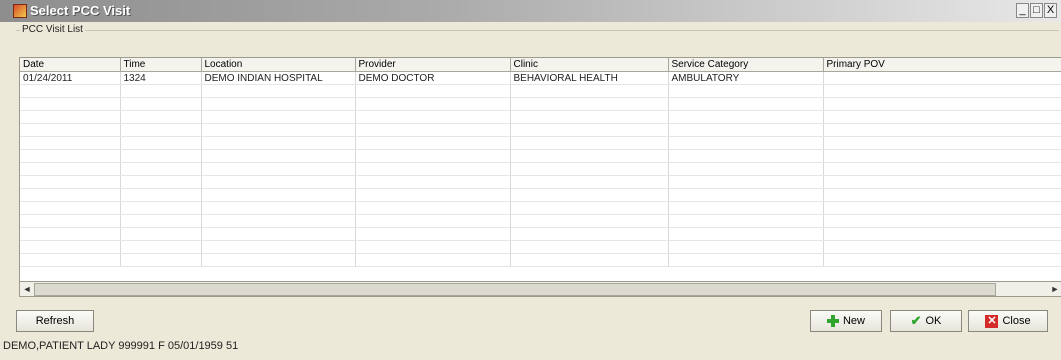 This screenshot has height=360, width=1061. Describe the element at coordinates (942, 78) in the screenshot. I see `cell-primary-pov` at that location.